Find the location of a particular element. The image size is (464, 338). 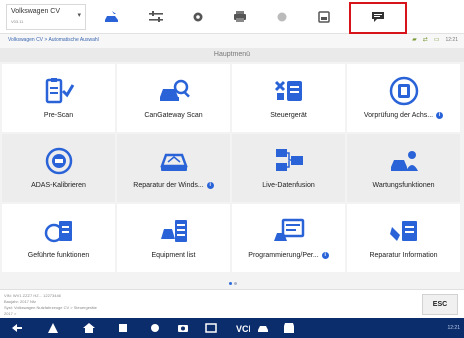

home-nav-button is located at coordinates (89, 328).